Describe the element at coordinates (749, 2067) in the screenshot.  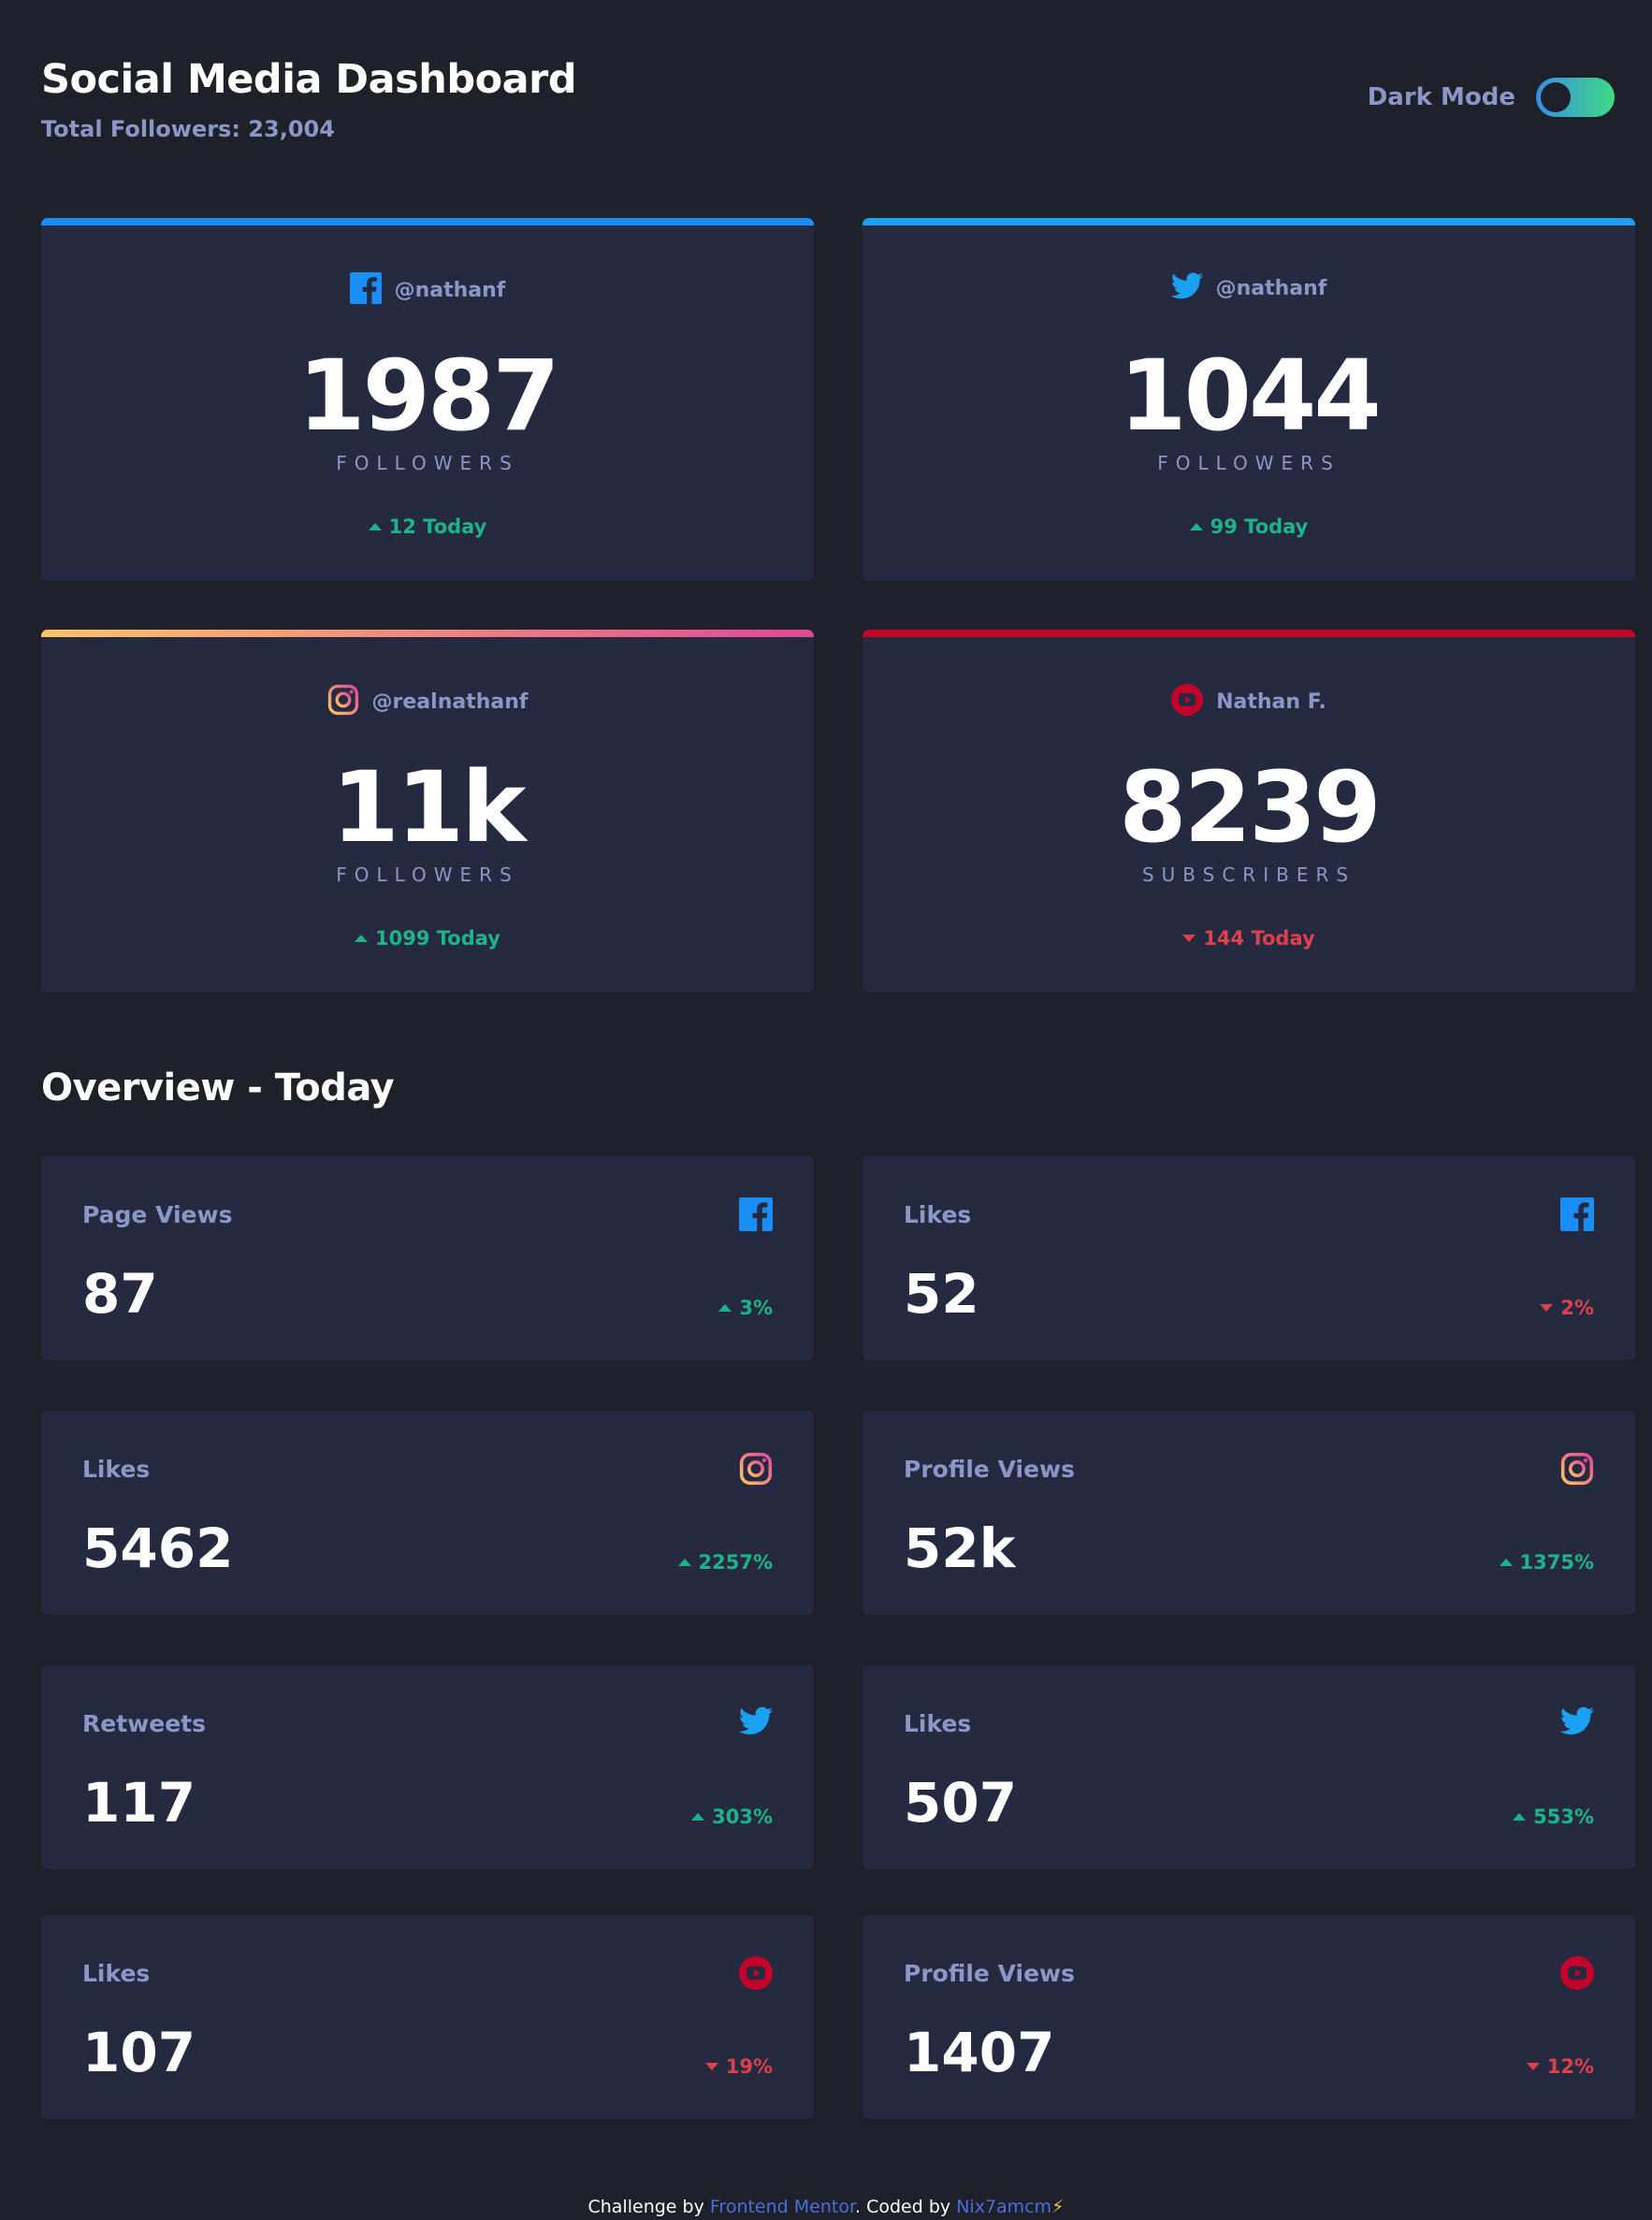
I see `overview-change-text: 19%` at that location.